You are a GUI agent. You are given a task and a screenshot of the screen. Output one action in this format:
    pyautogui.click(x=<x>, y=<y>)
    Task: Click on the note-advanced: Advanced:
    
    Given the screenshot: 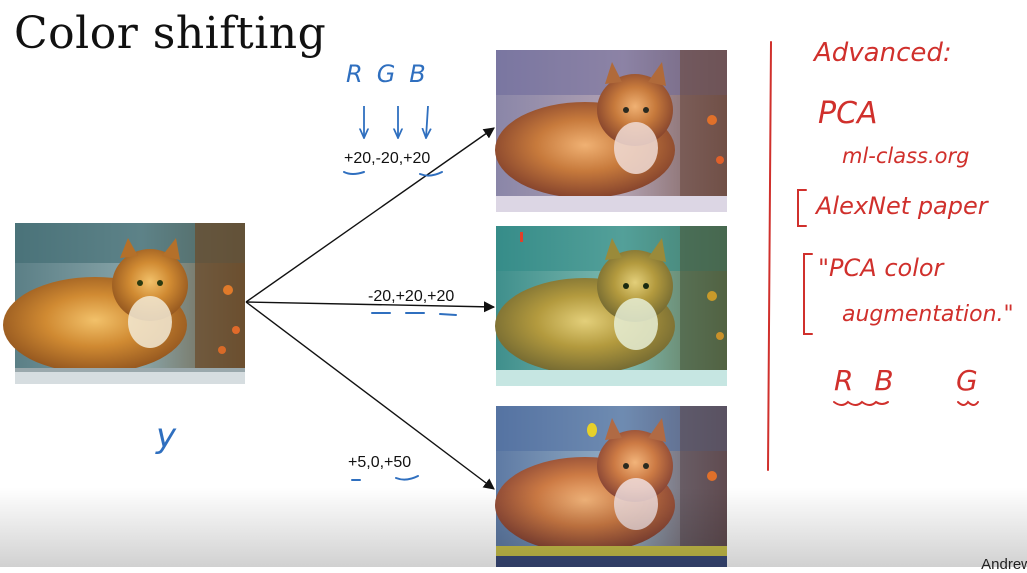 What is the action you would take?
    pyautogui.click(x=883, y=53)
    